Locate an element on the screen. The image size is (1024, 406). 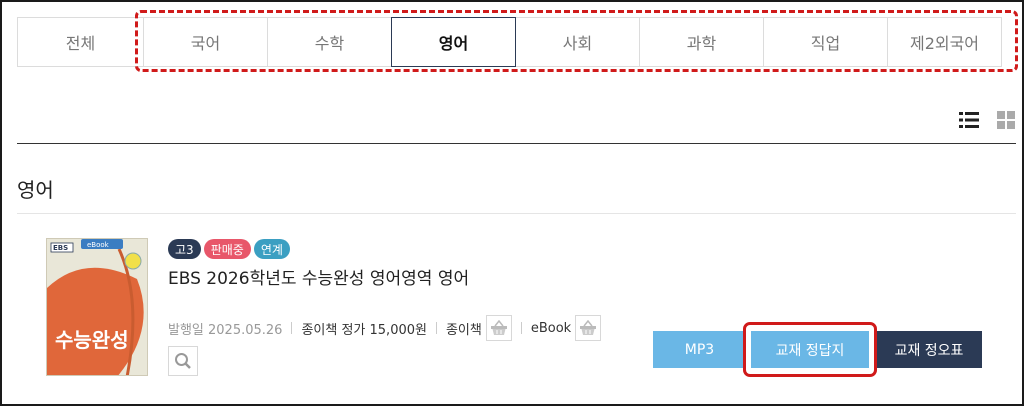
ebook-label: eBook is located at coordinates (551, 328).